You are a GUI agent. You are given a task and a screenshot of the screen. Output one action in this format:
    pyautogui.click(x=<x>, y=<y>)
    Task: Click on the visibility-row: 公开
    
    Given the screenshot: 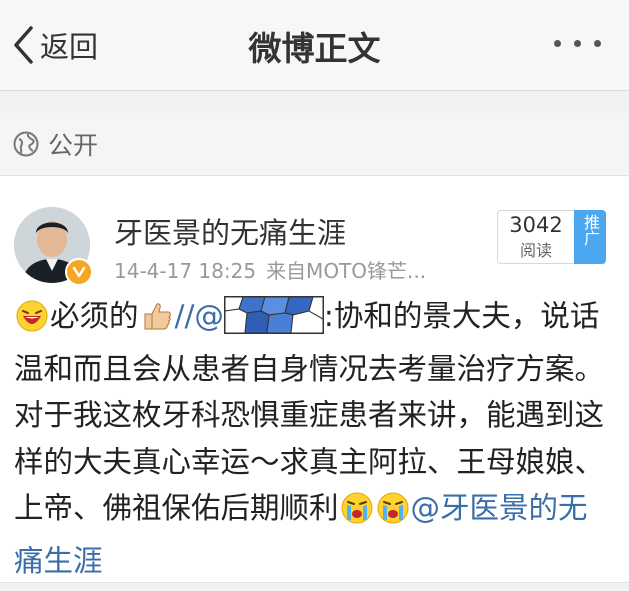 What is the action you would take?
    pyautogui.click(x=314, y=144)
    